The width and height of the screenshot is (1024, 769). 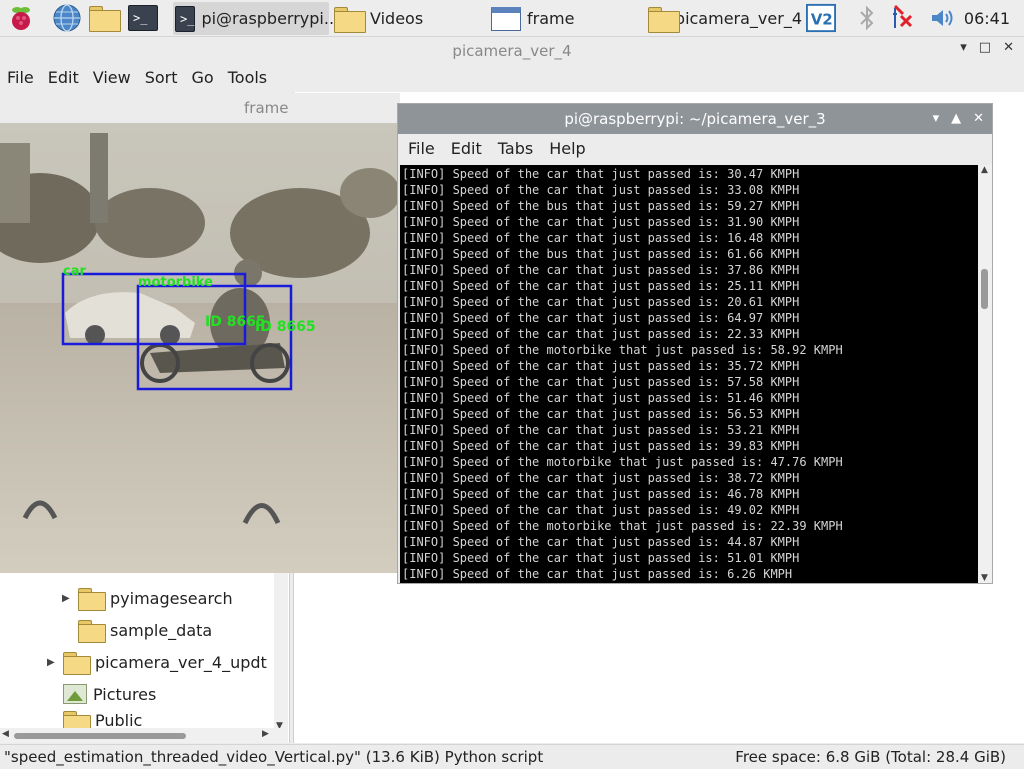 What do you see at coordinates (145, 630) in the screenshot?
I see `tree-item-sample-data: sample_data` at bounding box center [145, 630].